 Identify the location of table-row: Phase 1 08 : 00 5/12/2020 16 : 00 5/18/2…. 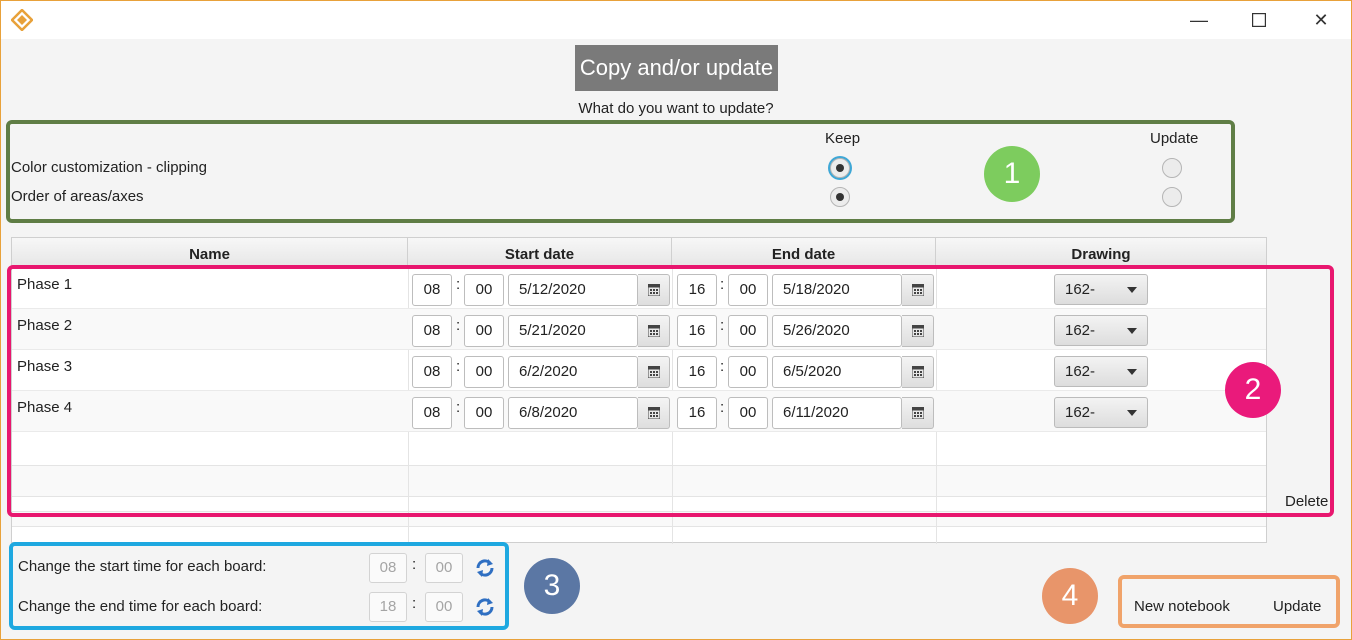
(639, 288).